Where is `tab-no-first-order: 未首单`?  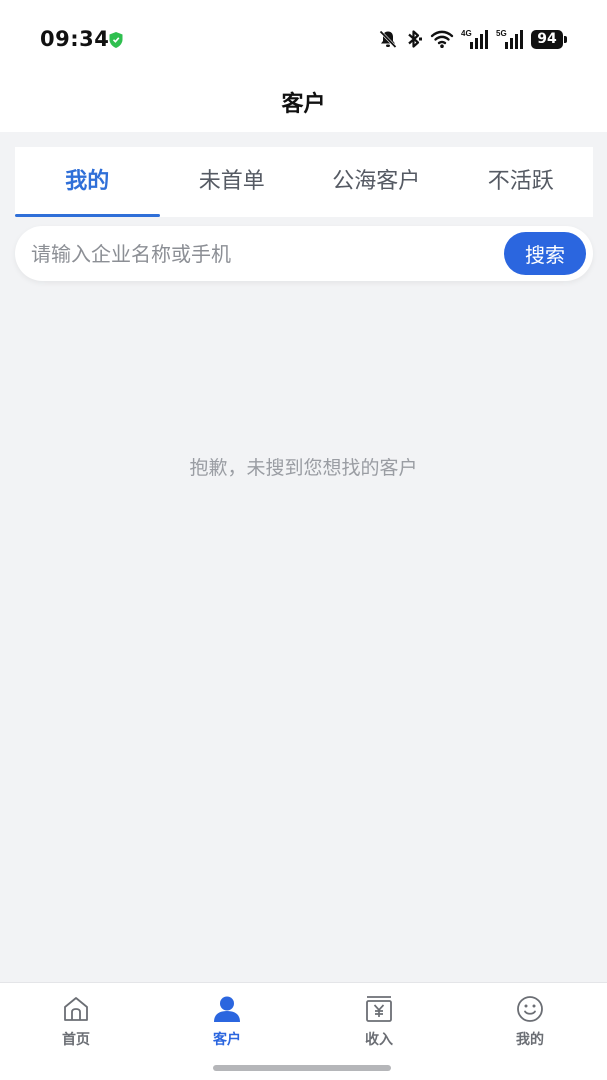
tab-no-first-order: 未首单 is located at coordinates (232, 182).